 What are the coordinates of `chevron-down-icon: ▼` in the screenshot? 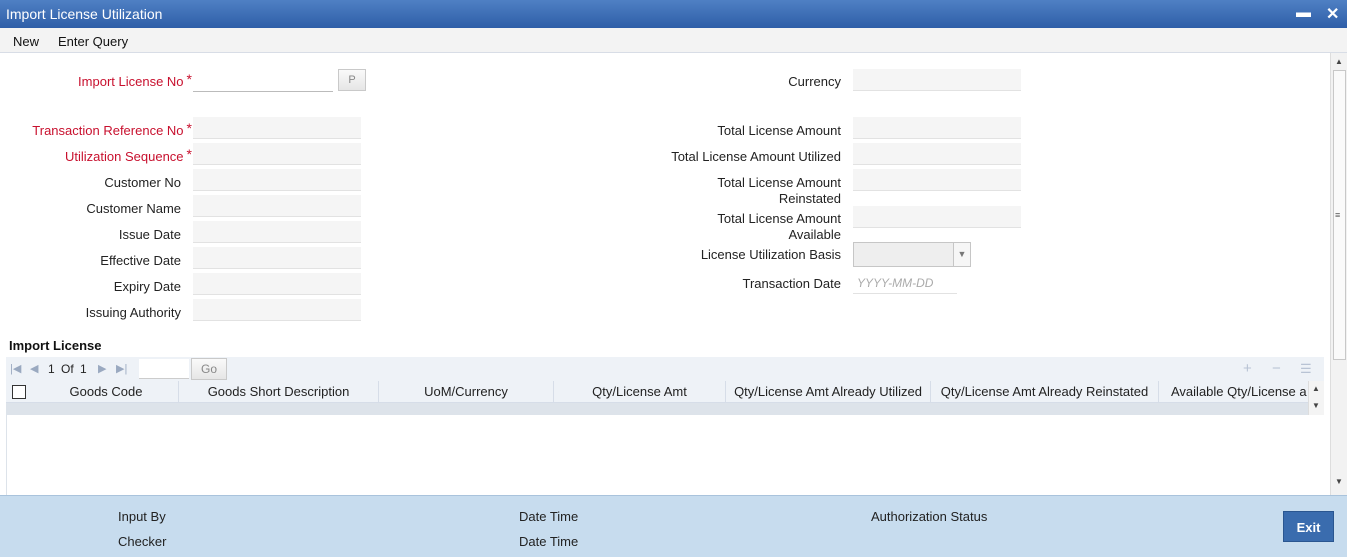 It's located at (961, 254).